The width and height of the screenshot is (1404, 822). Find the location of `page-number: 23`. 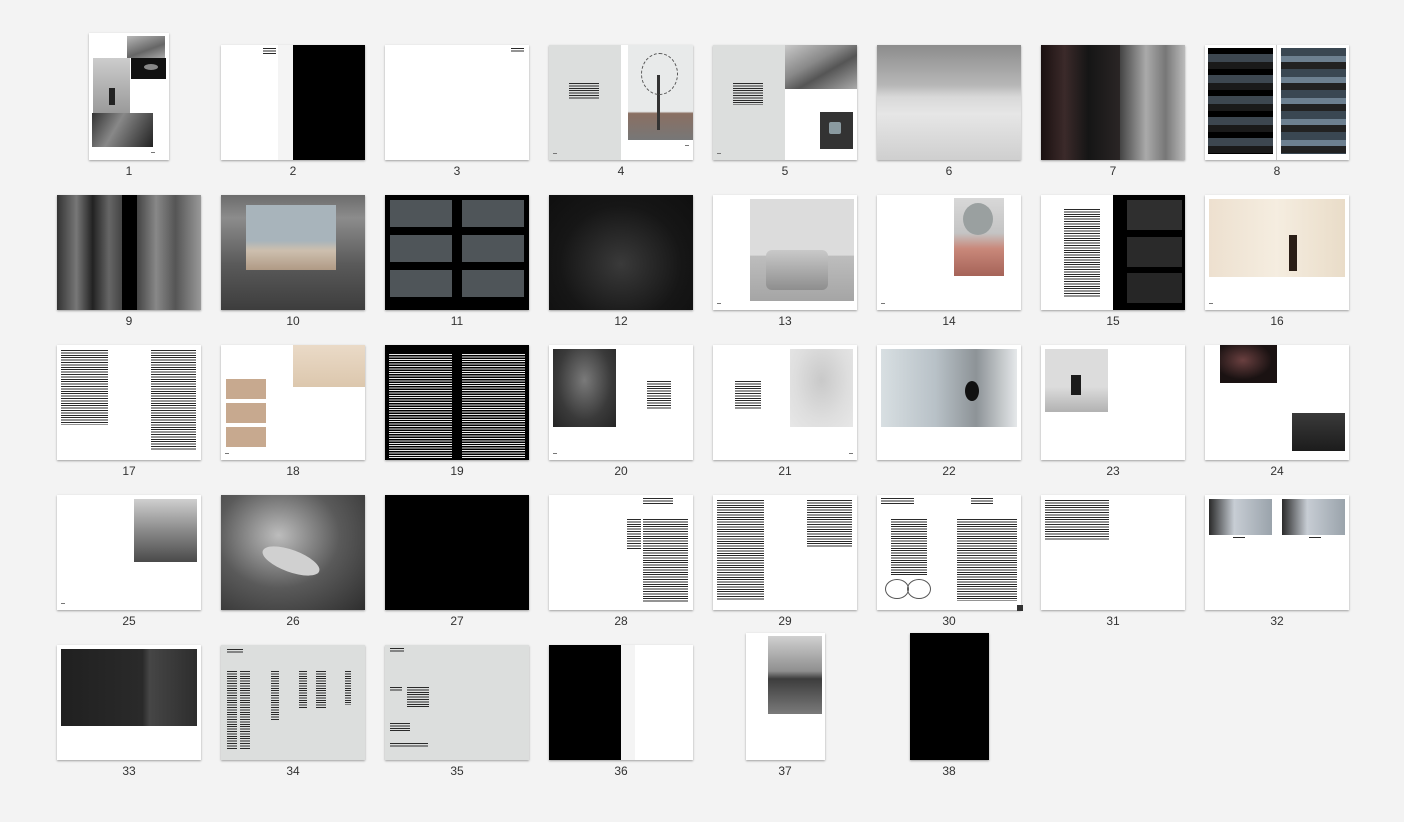

page-number: 23 is located at coordinates (1113, 471).